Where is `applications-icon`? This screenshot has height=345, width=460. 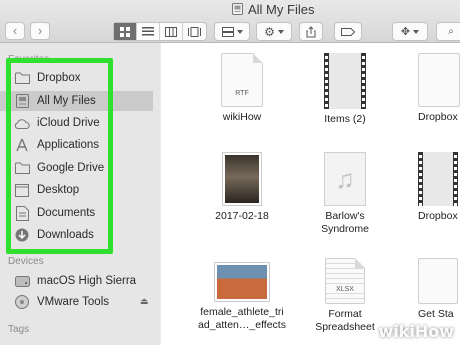 applications-icon is located at coordinates (22, 145).